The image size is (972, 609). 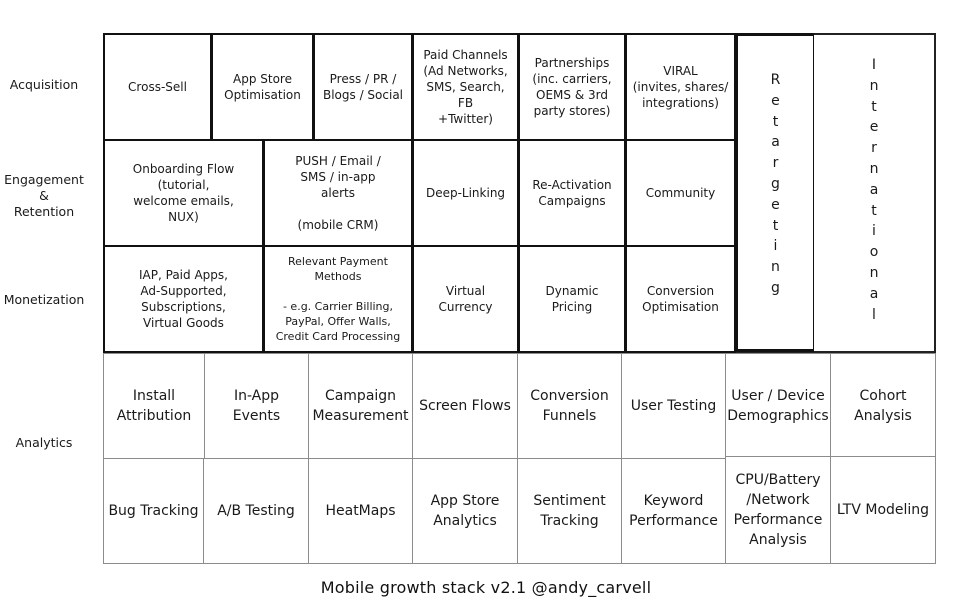 What do you see at coordinates (153, 511) in the screenshot?
I see `cell-bug-tracking: Bug Tracking` at bounding box center [153, 511].